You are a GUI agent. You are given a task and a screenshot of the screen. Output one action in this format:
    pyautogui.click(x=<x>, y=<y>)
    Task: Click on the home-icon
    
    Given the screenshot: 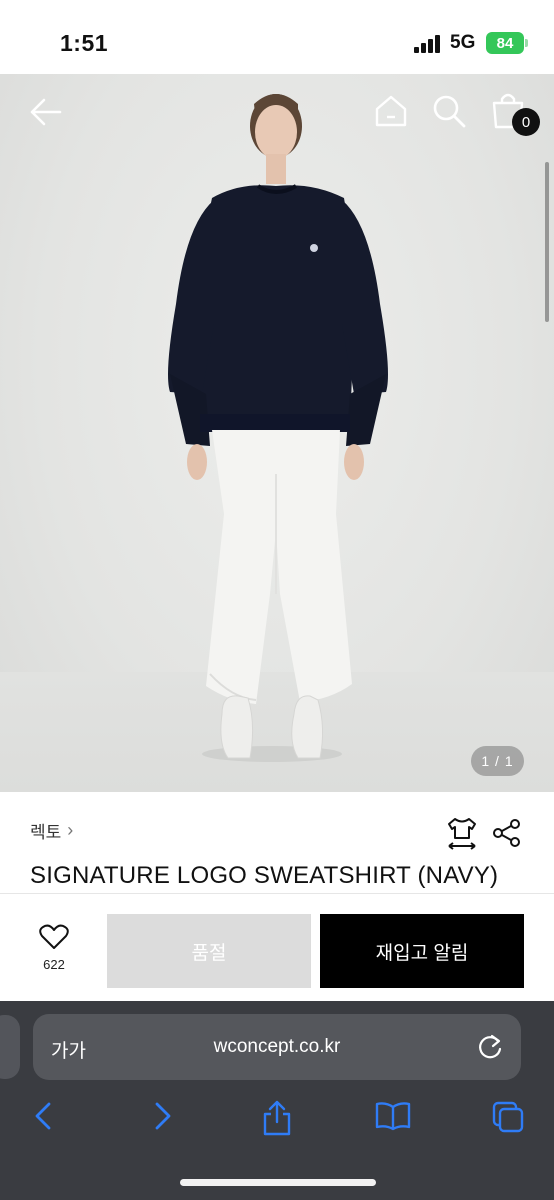 What is the action you would take?
    pyautogui.click(x=391, y=111)
    